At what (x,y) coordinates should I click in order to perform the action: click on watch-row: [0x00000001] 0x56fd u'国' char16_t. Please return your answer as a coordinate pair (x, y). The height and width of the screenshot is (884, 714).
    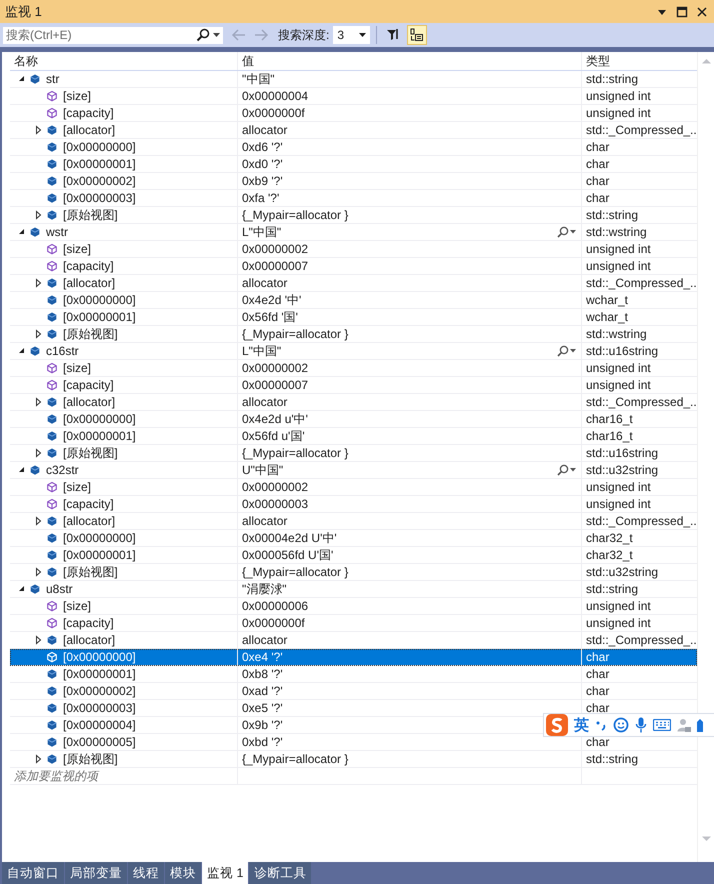
    Looking at the image, I should click on (353, 436).